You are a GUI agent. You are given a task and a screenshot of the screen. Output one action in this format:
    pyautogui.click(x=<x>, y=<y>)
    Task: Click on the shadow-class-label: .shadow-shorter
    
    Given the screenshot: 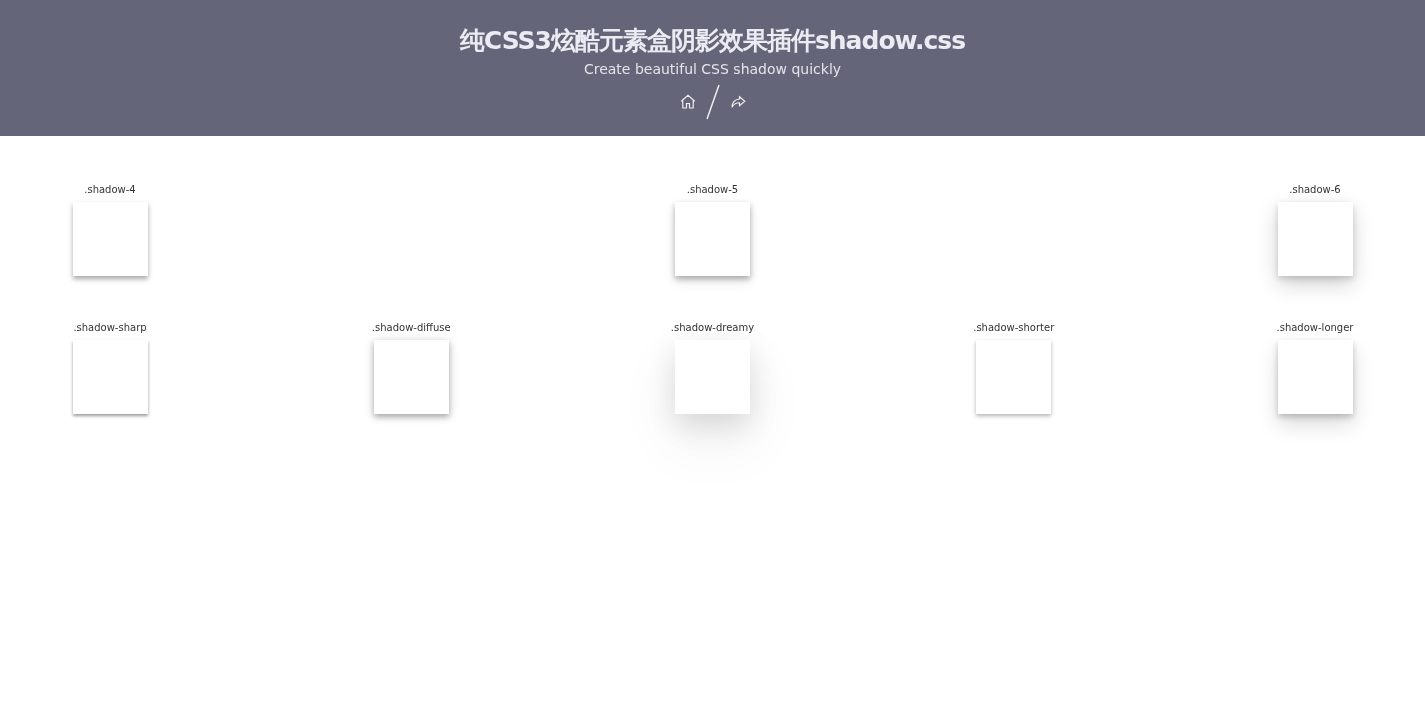 What is the action you would take?
    pyautogui.click(x=1014, y=328)
    